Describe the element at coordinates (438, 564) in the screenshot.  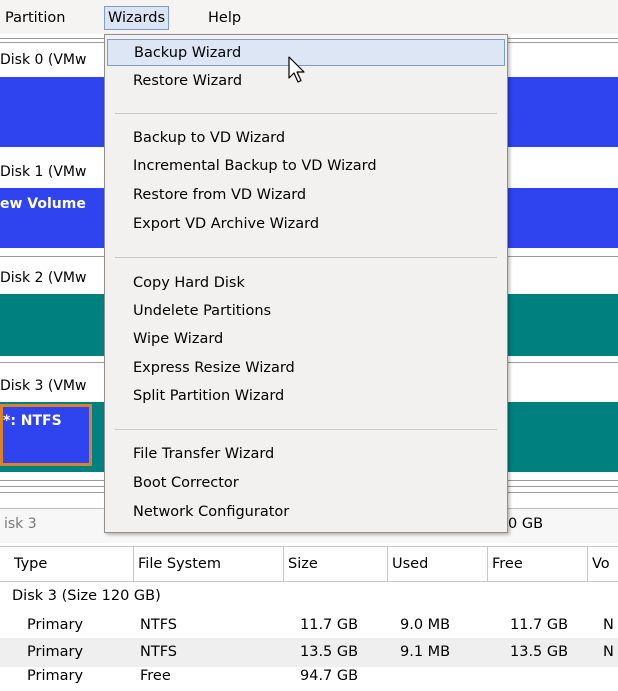
I see `col-used: Used` at that location.